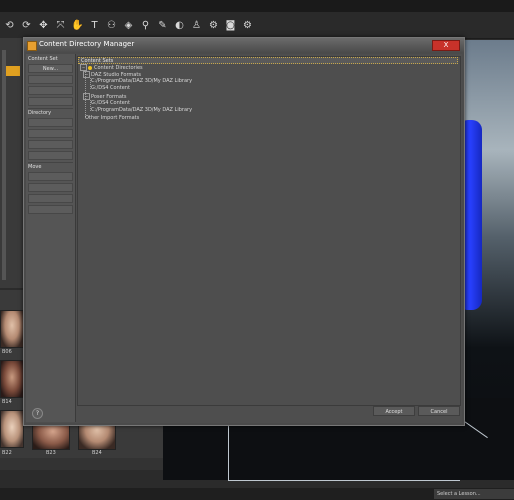 The width and height of the screenshot is (514, 500). I want to click on dialog-title: Content Directory Manager, so click(87, 44).